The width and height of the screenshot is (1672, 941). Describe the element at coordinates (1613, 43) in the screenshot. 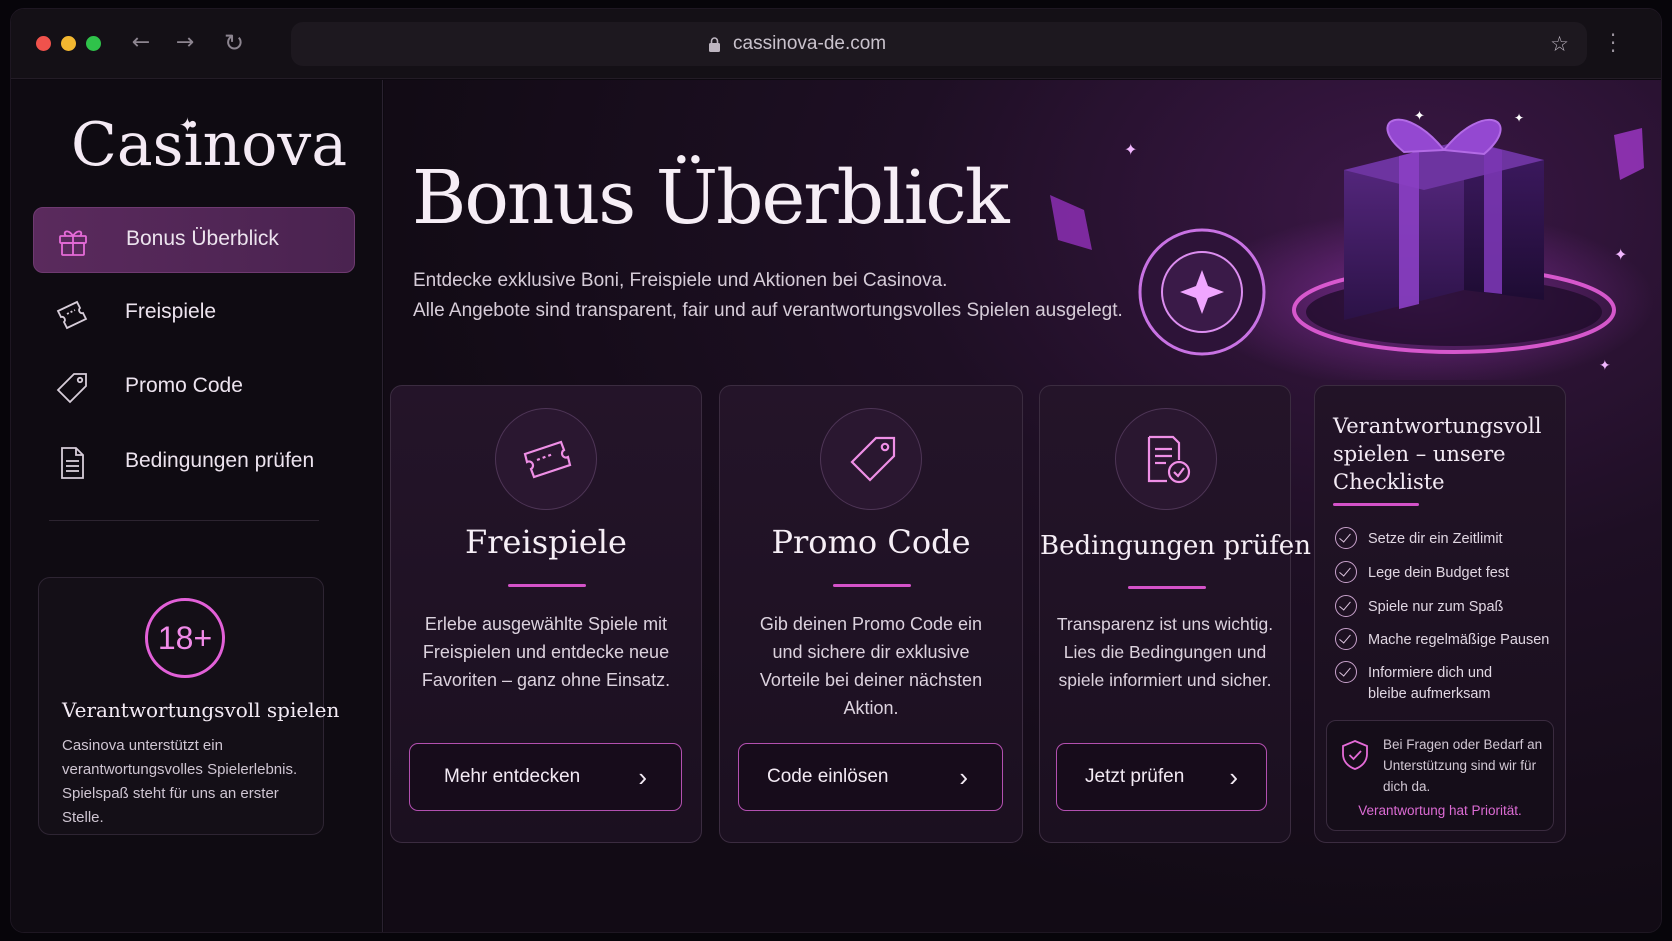

I see `browser-menu-icon: · · ·` at that location.